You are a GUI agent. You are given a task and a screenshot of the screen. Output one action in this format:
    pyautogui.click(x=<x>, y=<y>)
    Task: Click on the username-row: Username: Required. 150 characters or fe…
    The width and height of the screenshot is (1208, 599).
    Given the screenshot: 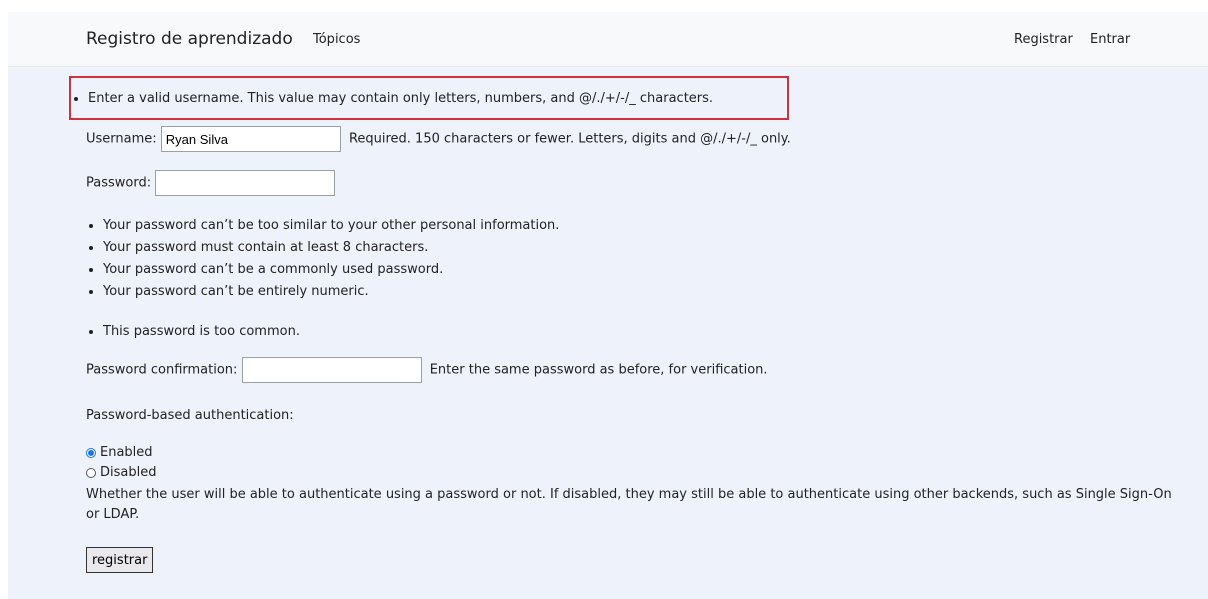 What is the action you would take?
    pyautogui.click(x=438, y=139)
    